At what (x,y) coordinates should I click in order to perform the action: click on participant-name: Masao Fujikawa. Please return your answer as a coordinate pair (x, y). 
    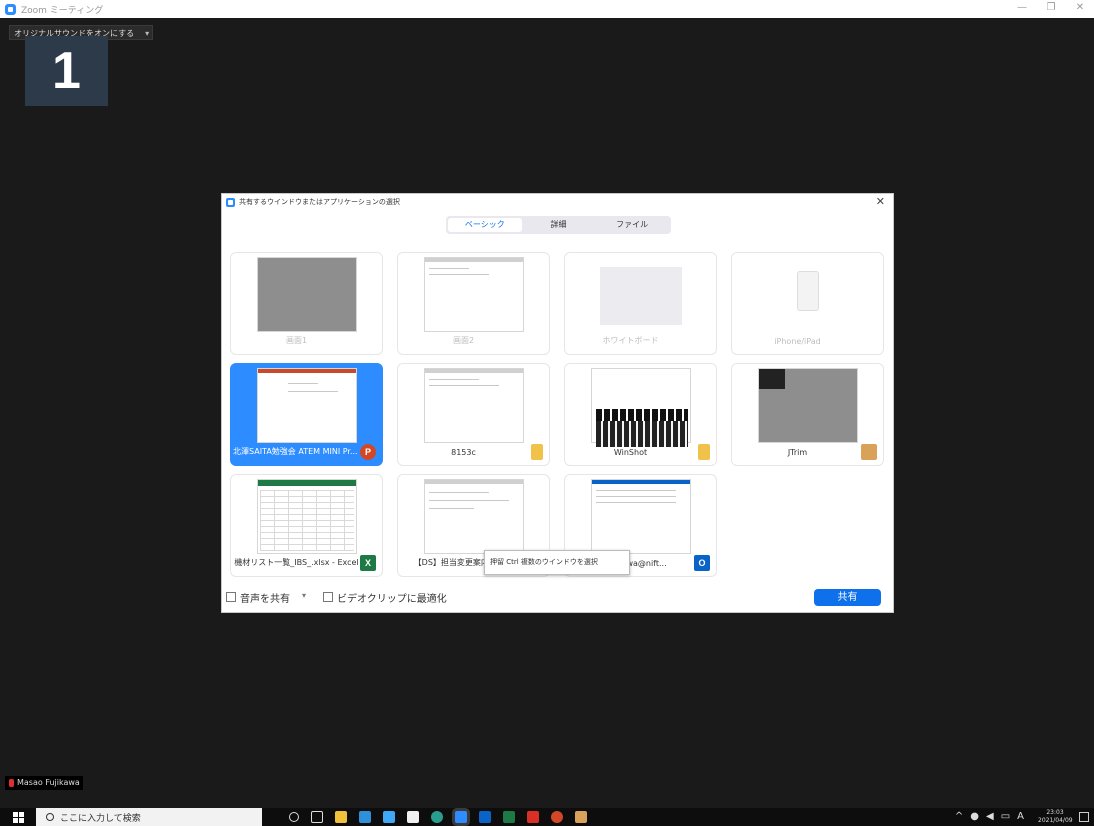
    Looking at the image, I should click on (48, 782).